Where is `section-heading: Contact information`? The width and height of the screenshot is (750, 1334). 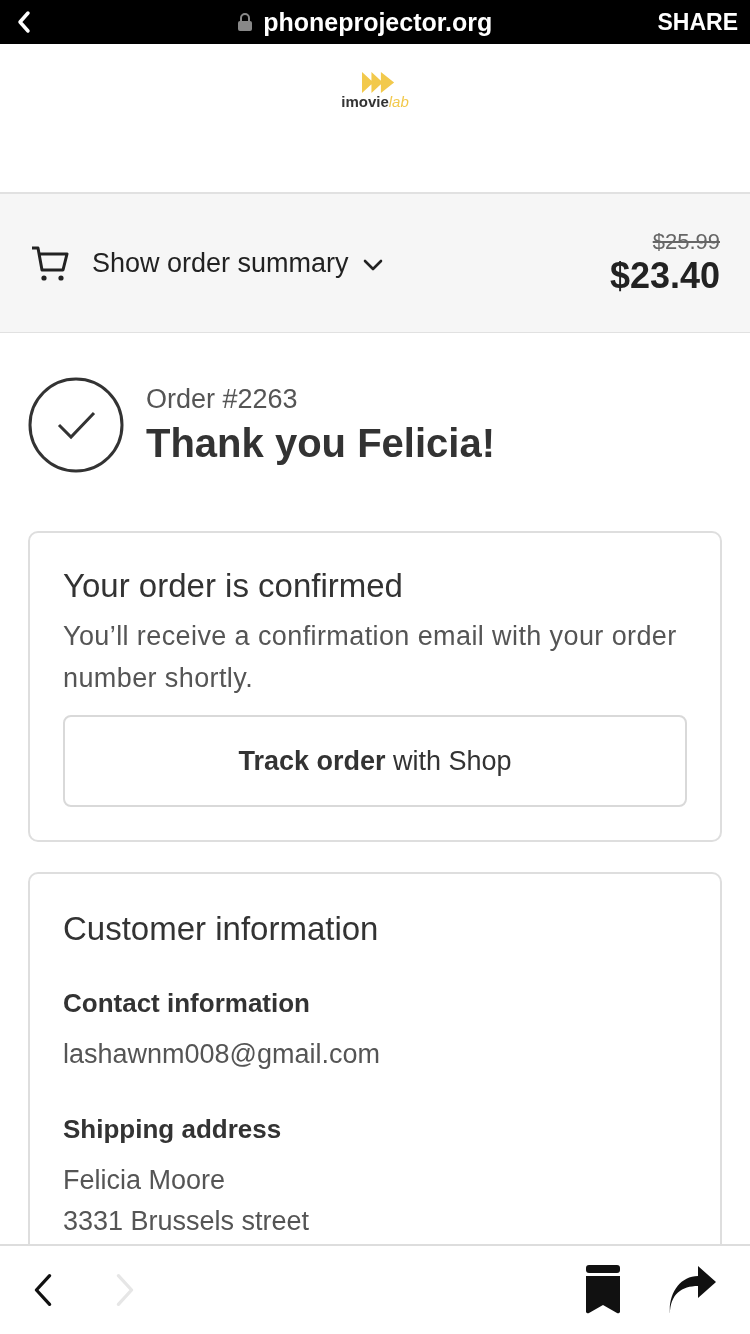
section-heading: Contact information is located at coordinates (186, 1003).